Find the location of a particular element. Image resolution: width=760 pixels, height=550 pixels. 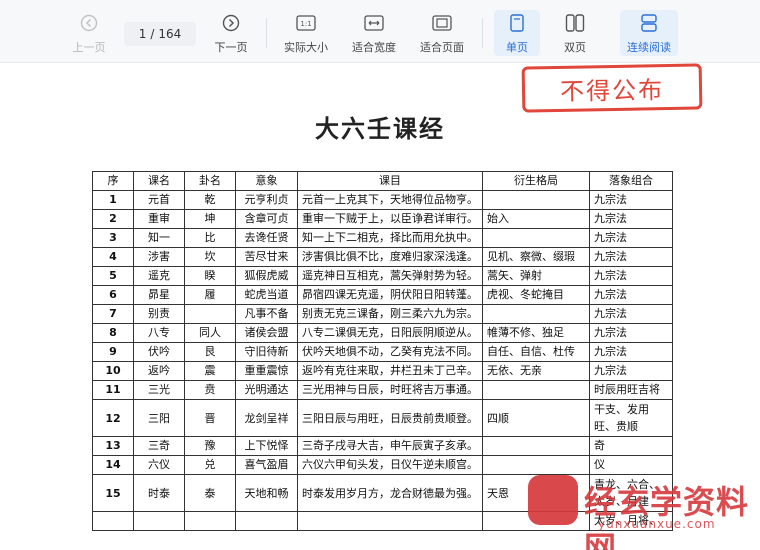

actual-size-icon: 1:1 is located at coordinates (306, 23).